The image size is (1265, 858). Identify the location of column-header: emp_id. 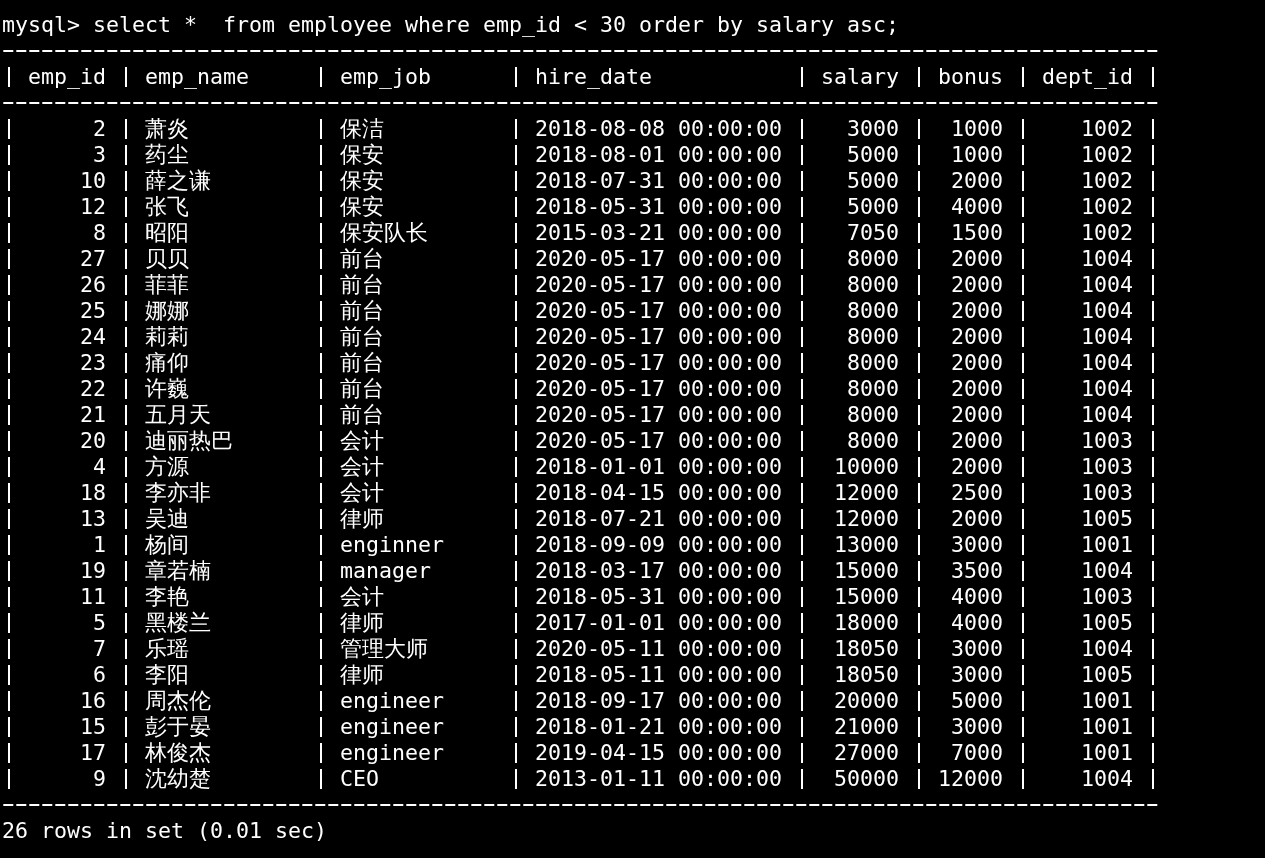
(67, 77).